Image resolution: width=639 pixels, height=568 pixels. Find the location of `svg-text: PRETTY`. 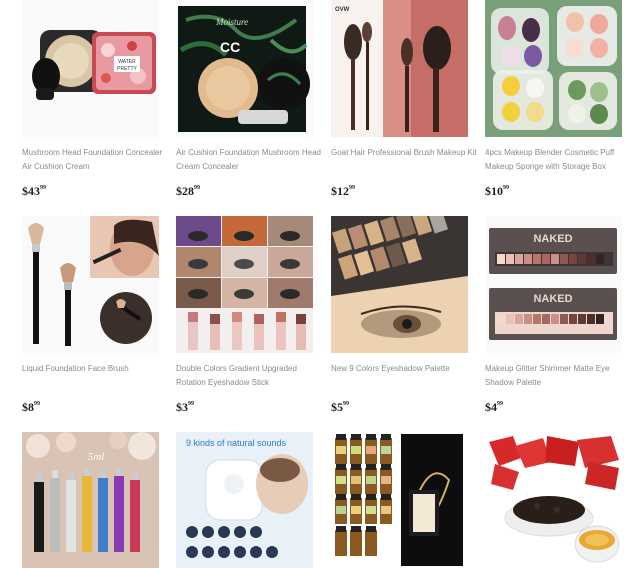

svg-text: PRETTY is located at coordinates (127, 69).